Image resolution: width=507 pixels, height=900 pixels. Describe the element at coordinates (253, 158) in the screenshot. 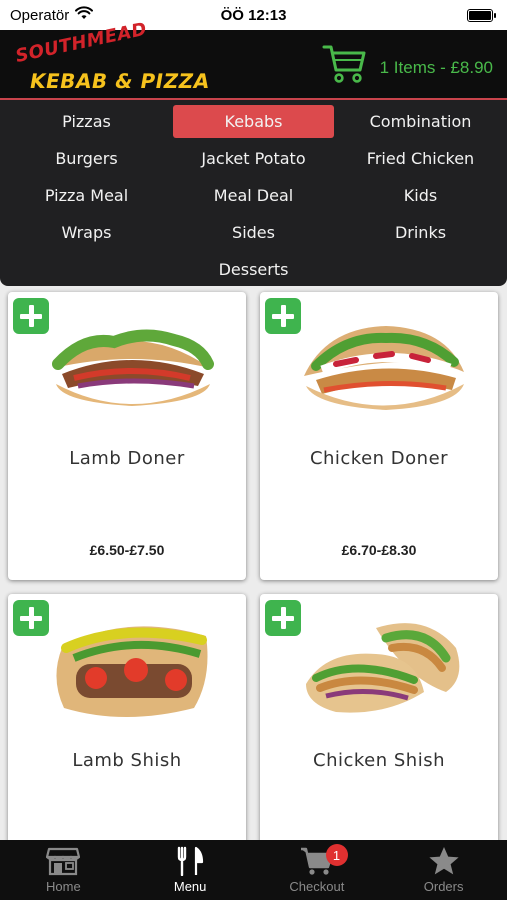

I see `category-jacket-potato: Jacket Potato` at that location.